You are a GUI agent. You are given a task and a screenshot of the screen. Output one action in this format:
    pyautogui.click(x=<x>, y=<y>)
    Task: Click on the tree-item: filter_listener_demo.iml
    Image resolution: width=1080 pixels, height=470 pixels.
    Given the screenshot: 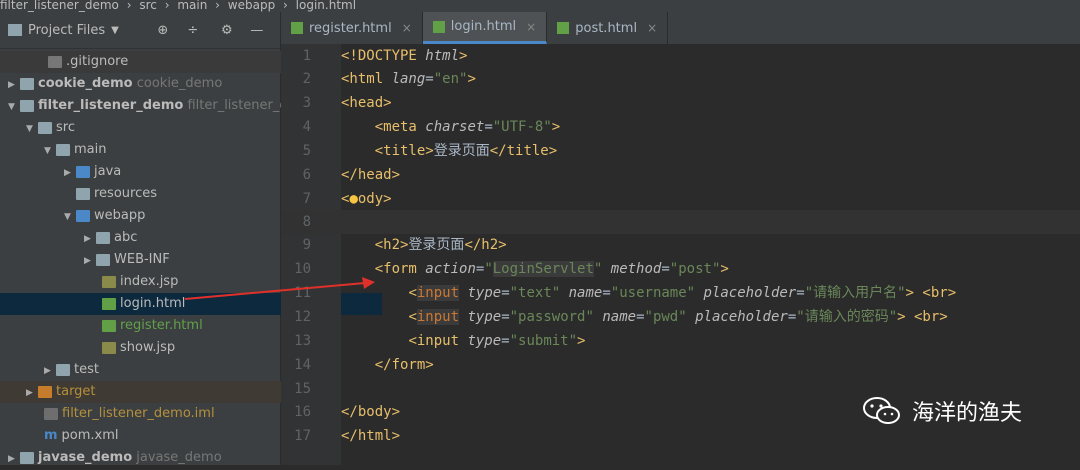 What is the action you would take?
    pyautogui.click(x=162, y=414)
    